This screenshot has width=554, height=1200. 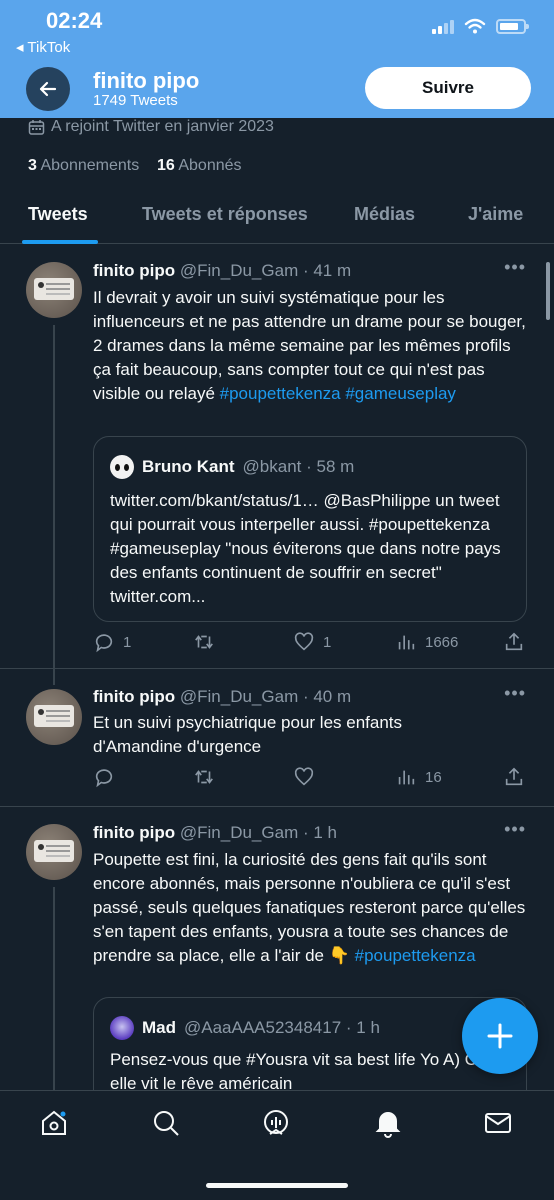 I want to click on reply-button, so click(x=104, y=777).